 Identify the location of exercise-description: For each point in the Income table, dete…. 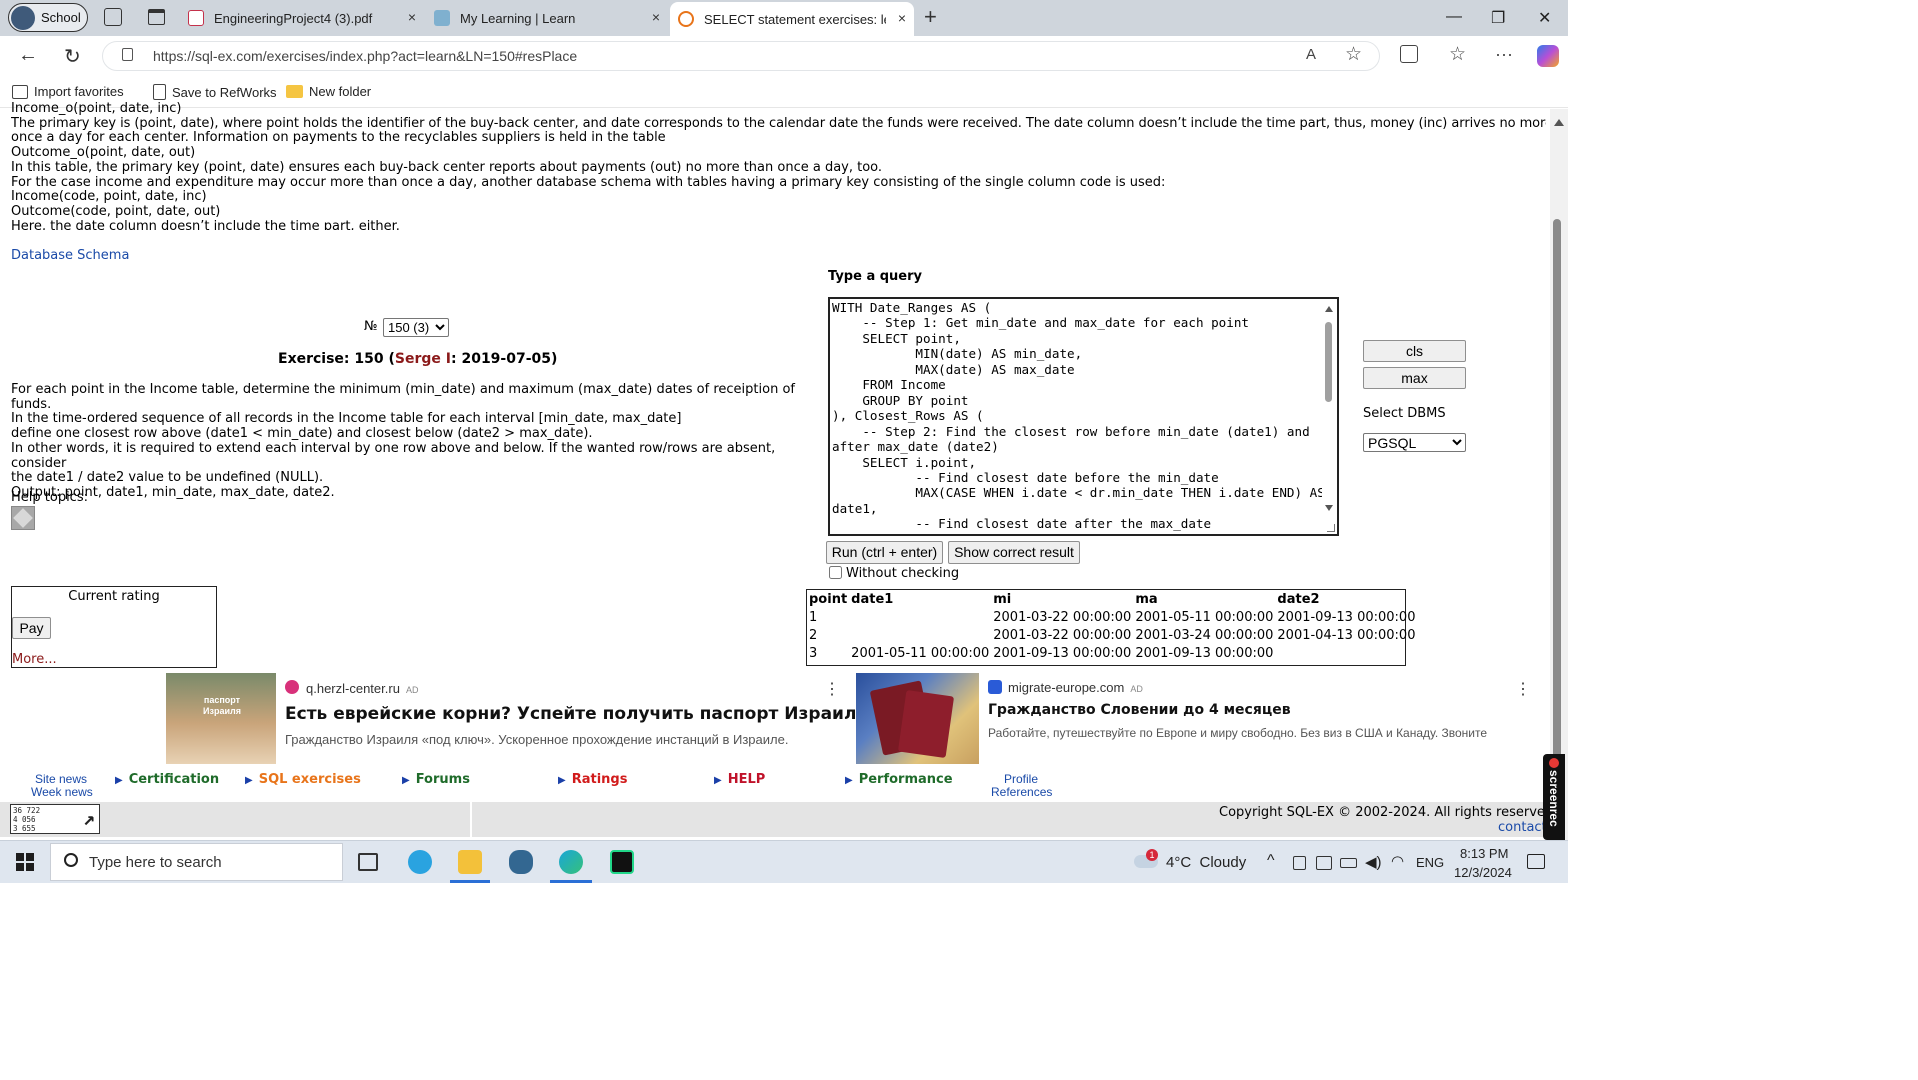
(411, 441).